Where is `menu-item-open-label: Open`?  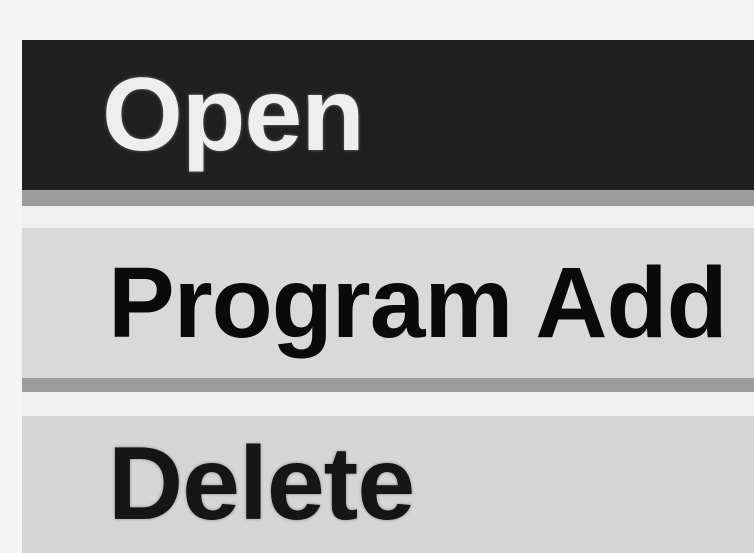
menu-item-open-label: Open is located at coordinates (233, 114).